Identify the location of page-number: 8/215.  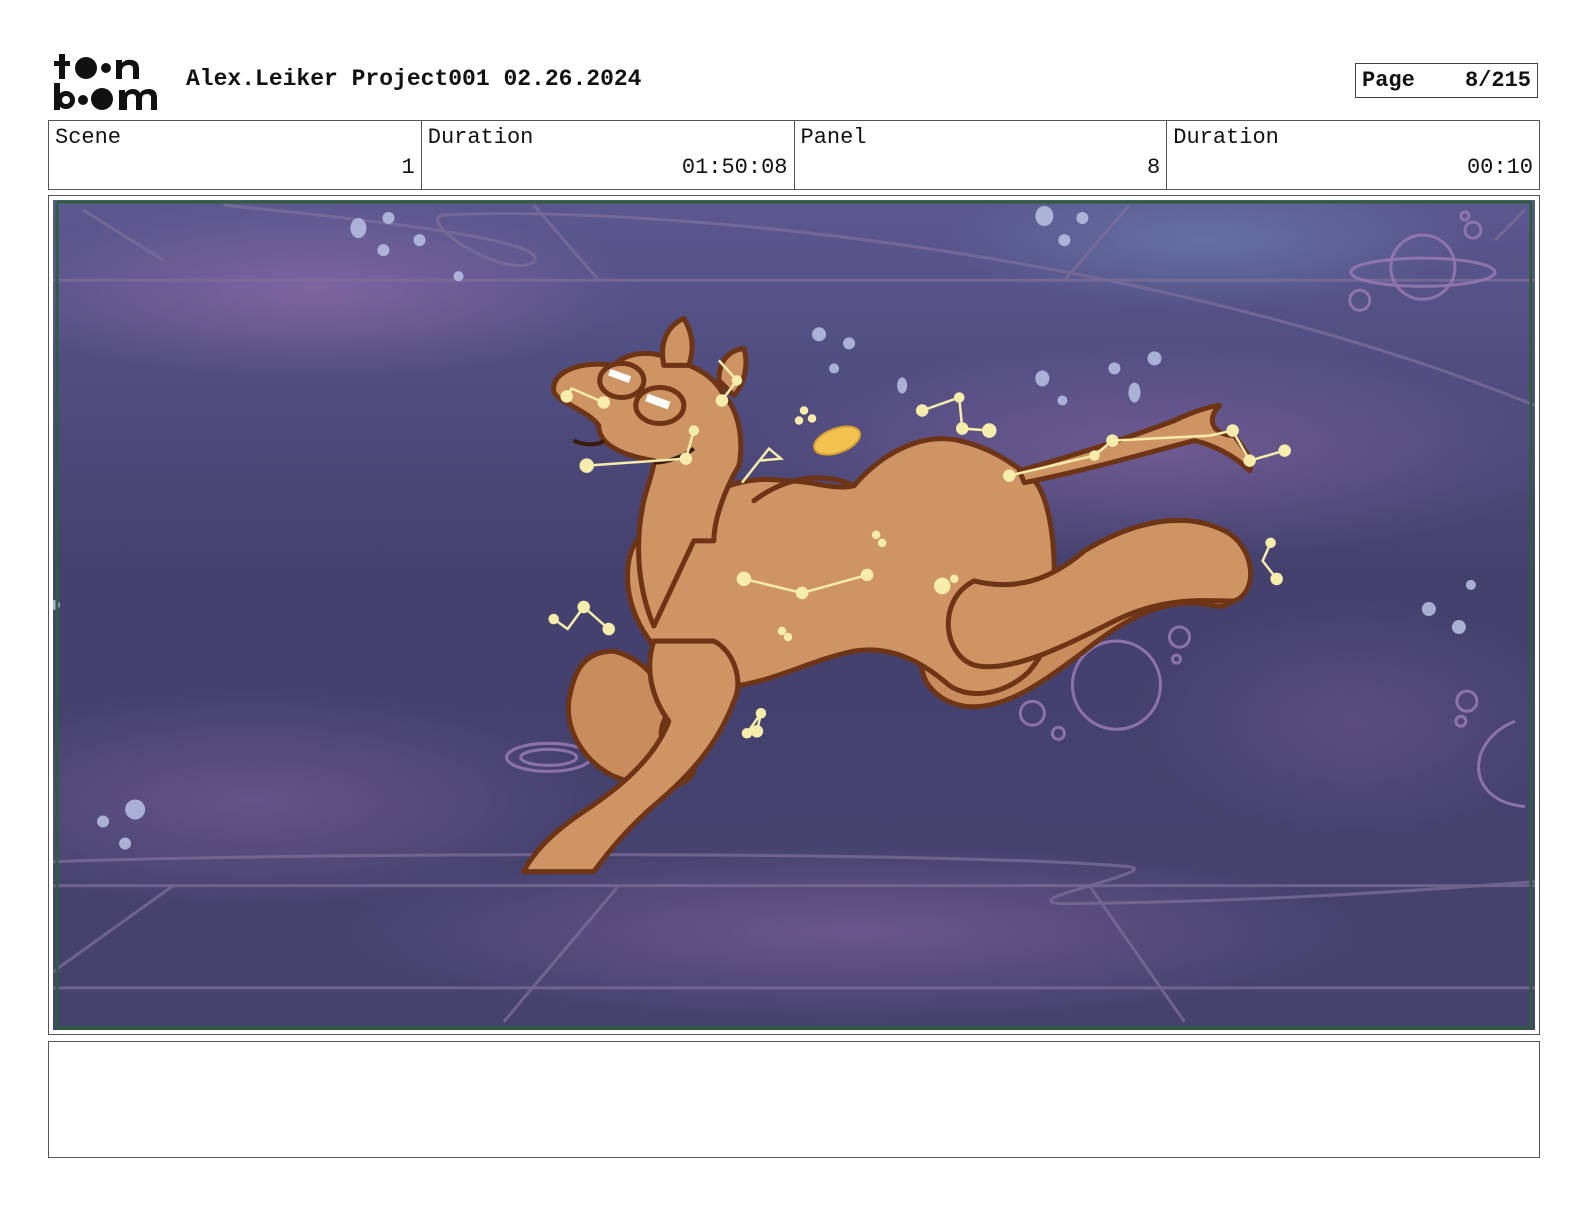
(1497, 80).